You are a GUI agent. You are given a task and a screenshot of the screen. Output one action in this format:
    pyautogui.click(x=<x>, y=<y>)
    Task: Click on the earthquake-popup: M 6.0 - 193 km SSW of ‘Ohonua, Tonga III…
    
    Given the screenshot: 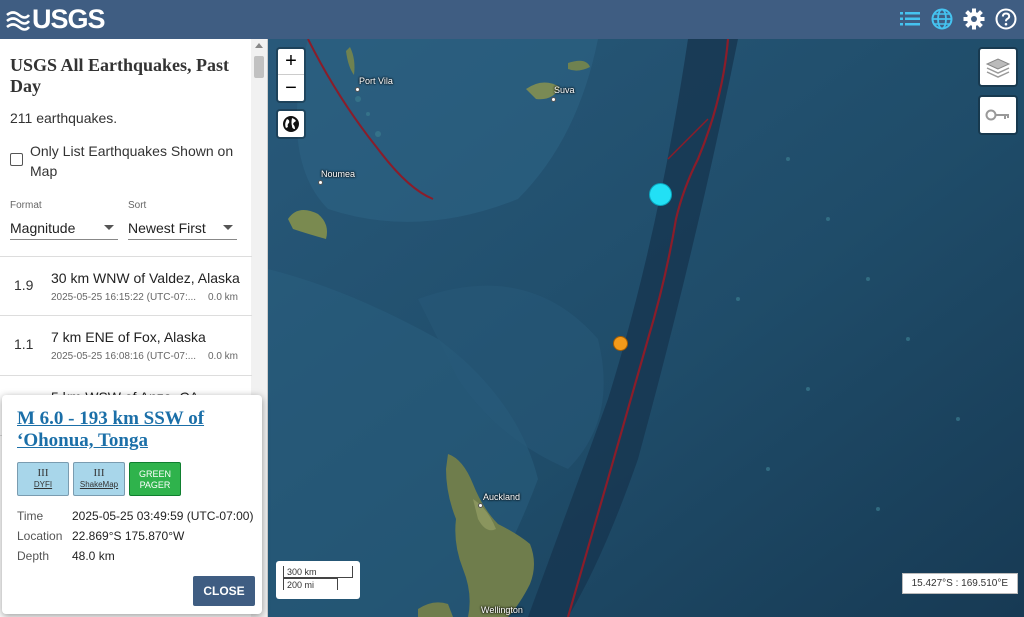 What is the action you would take?
    pyautogui.click(x=132, y=504)
    